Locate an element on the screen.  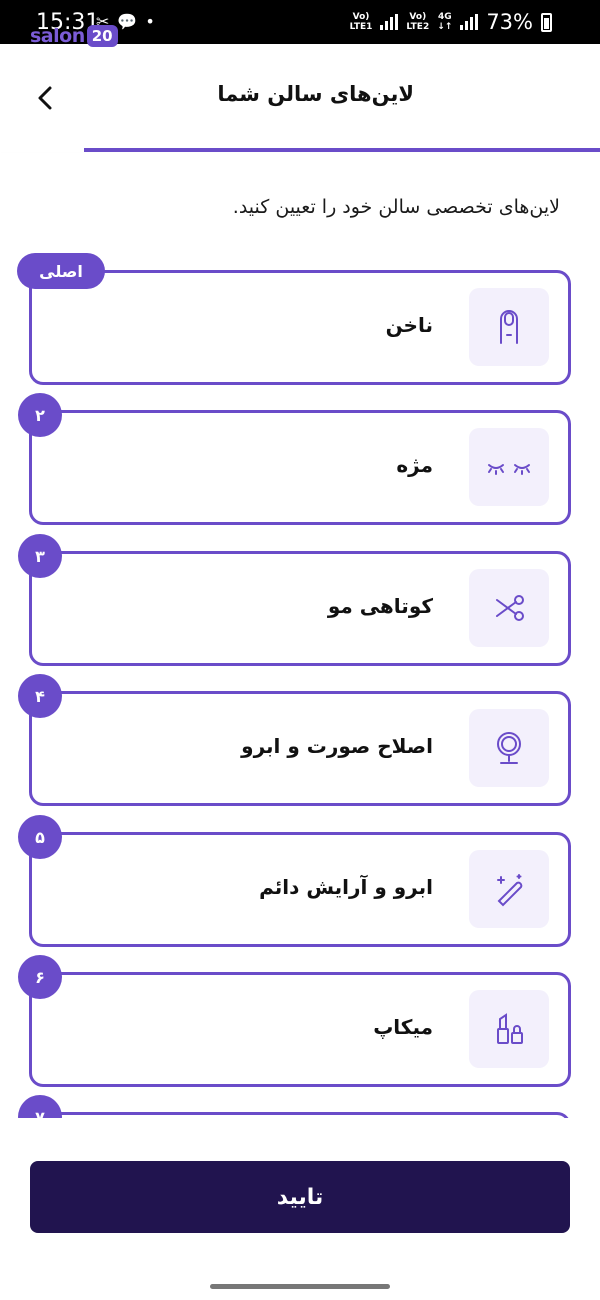
progress-fill is located at coordinates (342, 150).